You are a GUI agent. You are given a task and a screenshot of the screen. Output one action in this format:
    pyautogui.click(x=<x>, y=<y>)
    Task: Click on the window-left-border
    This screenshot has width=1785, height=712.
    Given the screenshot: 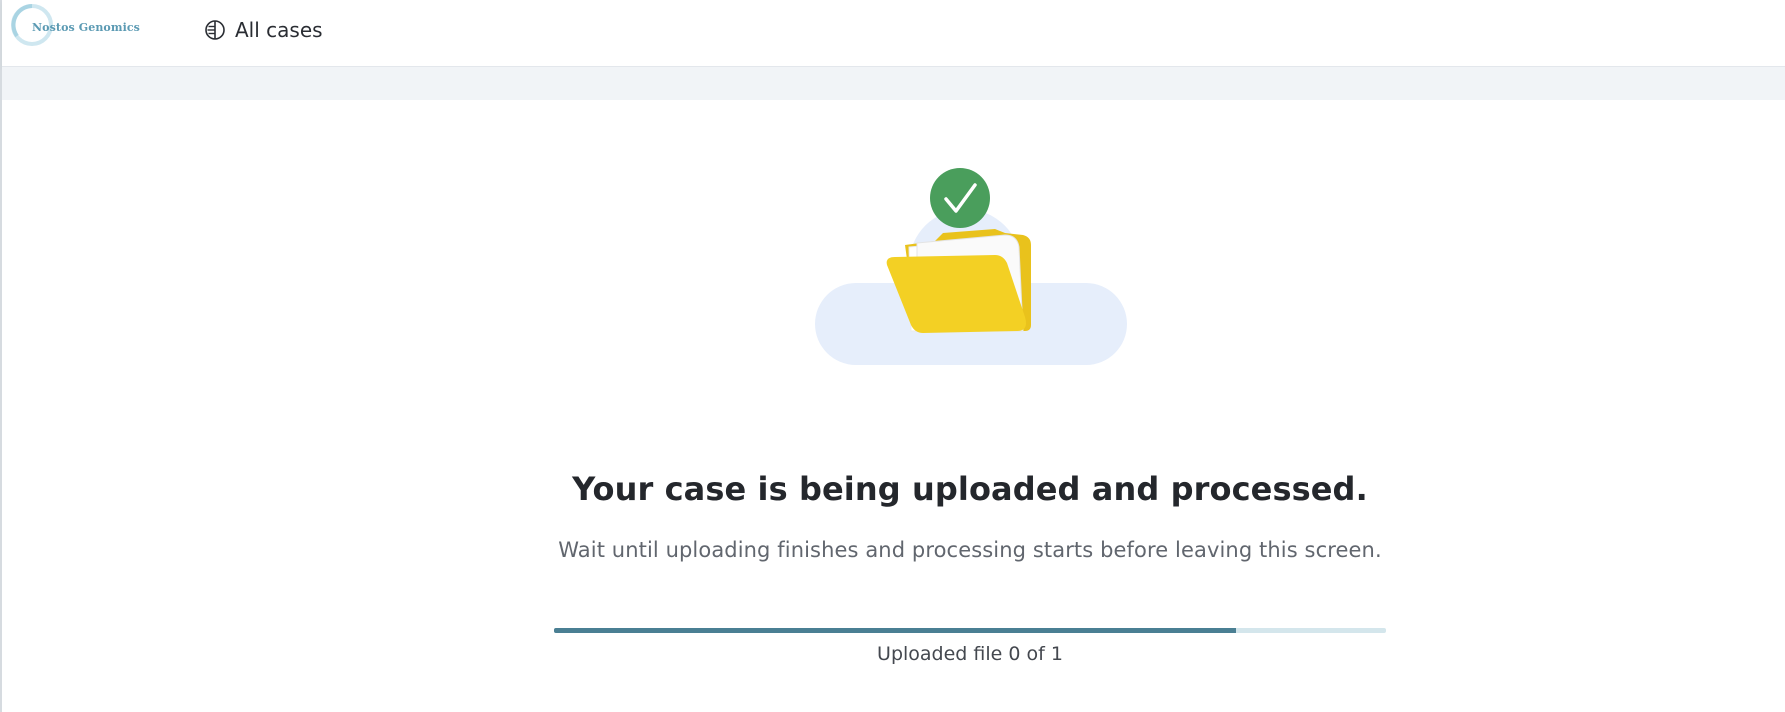 What is the action you would take?
    pyautogui.click(x=1, y=356)
    